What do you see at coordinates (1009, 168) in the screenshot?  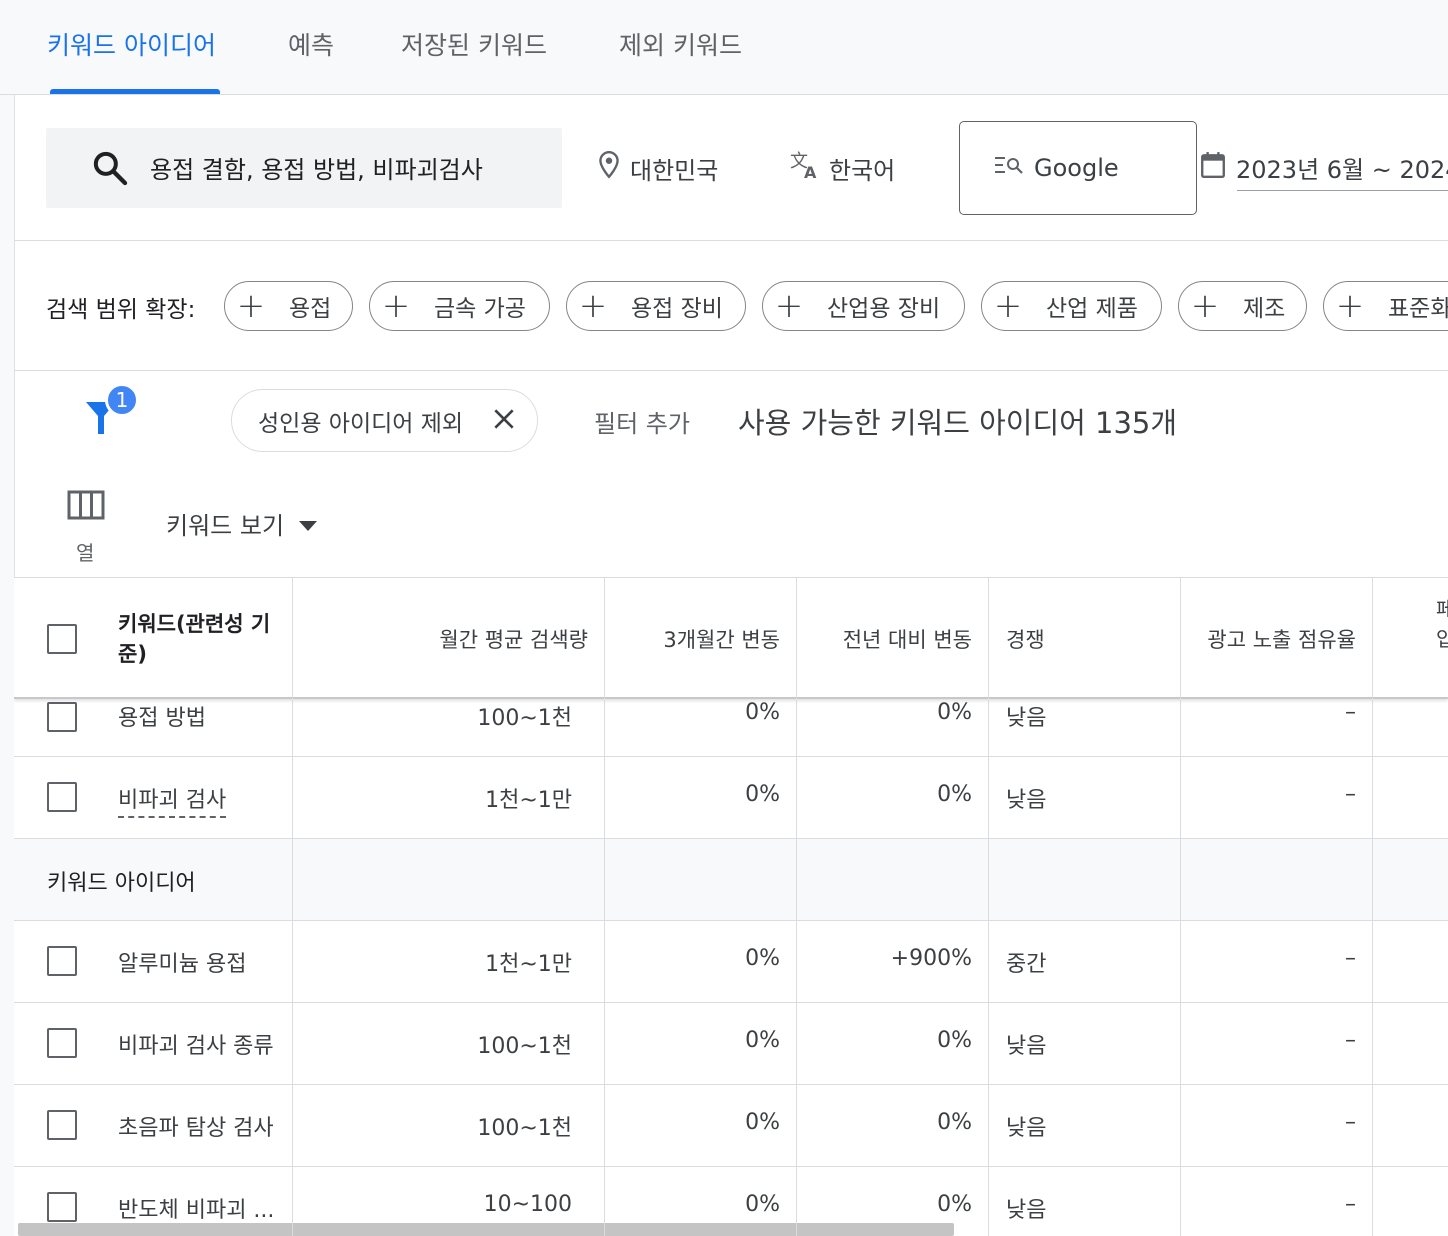 I see `search-list-icon` at bounding box center [1009, 168].